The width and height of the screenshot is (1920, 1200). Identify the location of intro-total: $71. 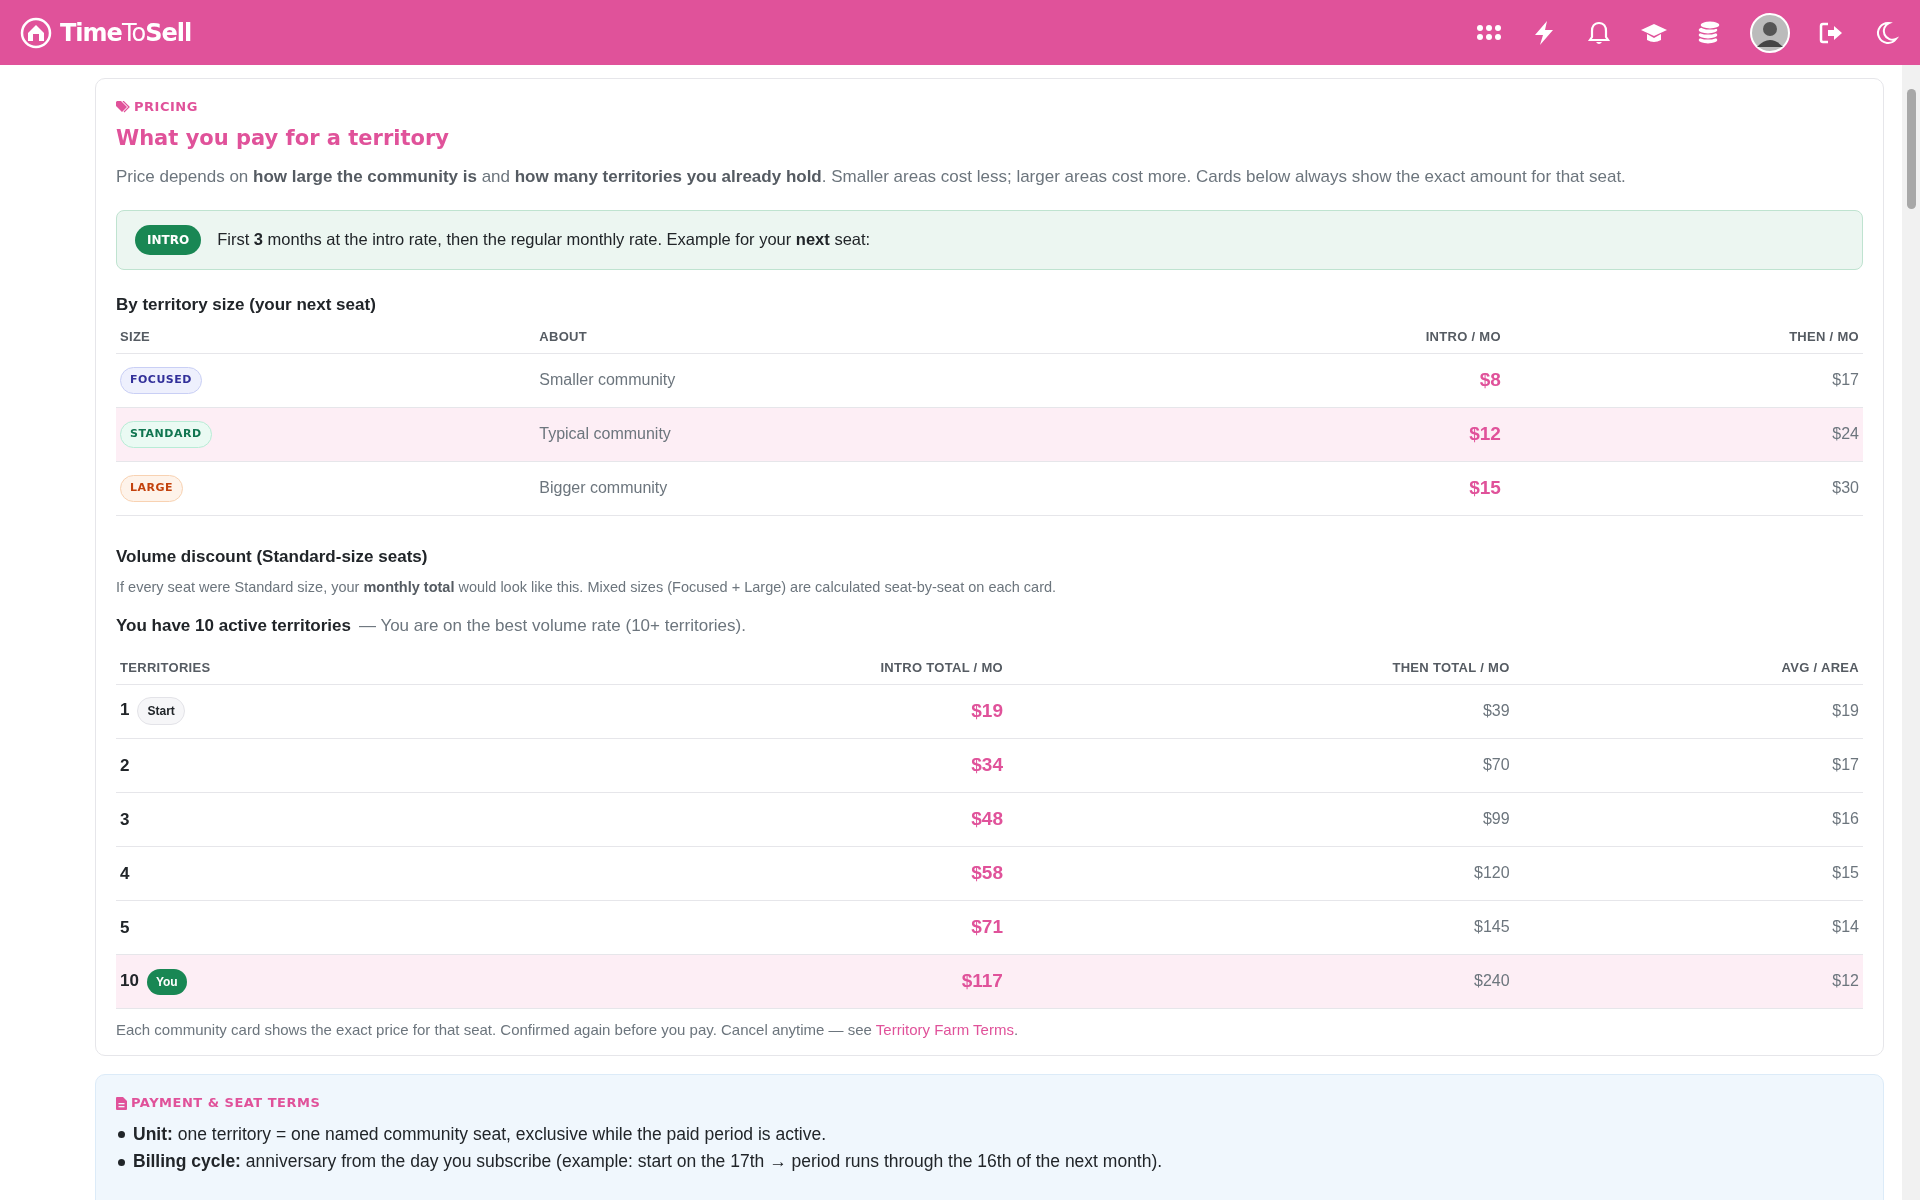
(987, 926).